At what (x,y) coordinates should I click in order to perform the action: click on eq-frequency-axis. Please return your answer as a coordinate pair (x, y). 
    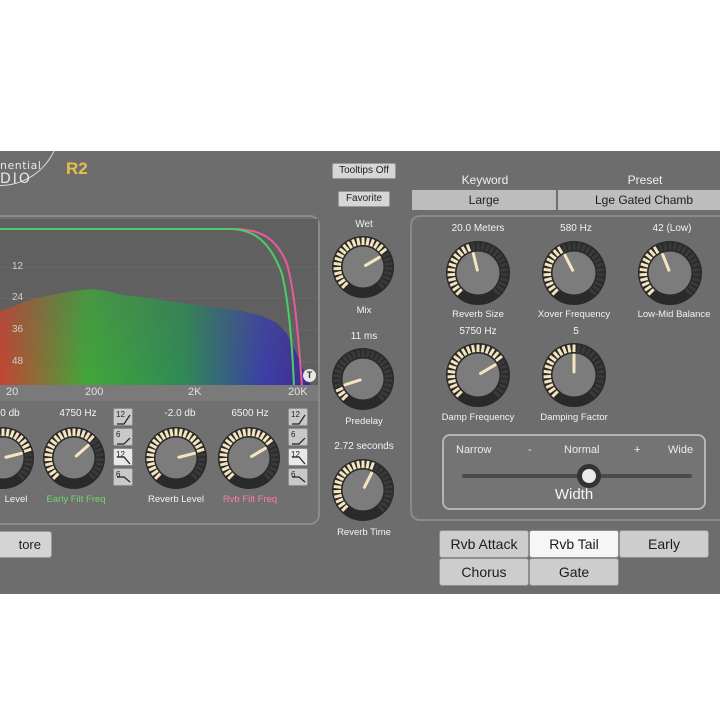
    Looking at the image, I should click on (159, 393).